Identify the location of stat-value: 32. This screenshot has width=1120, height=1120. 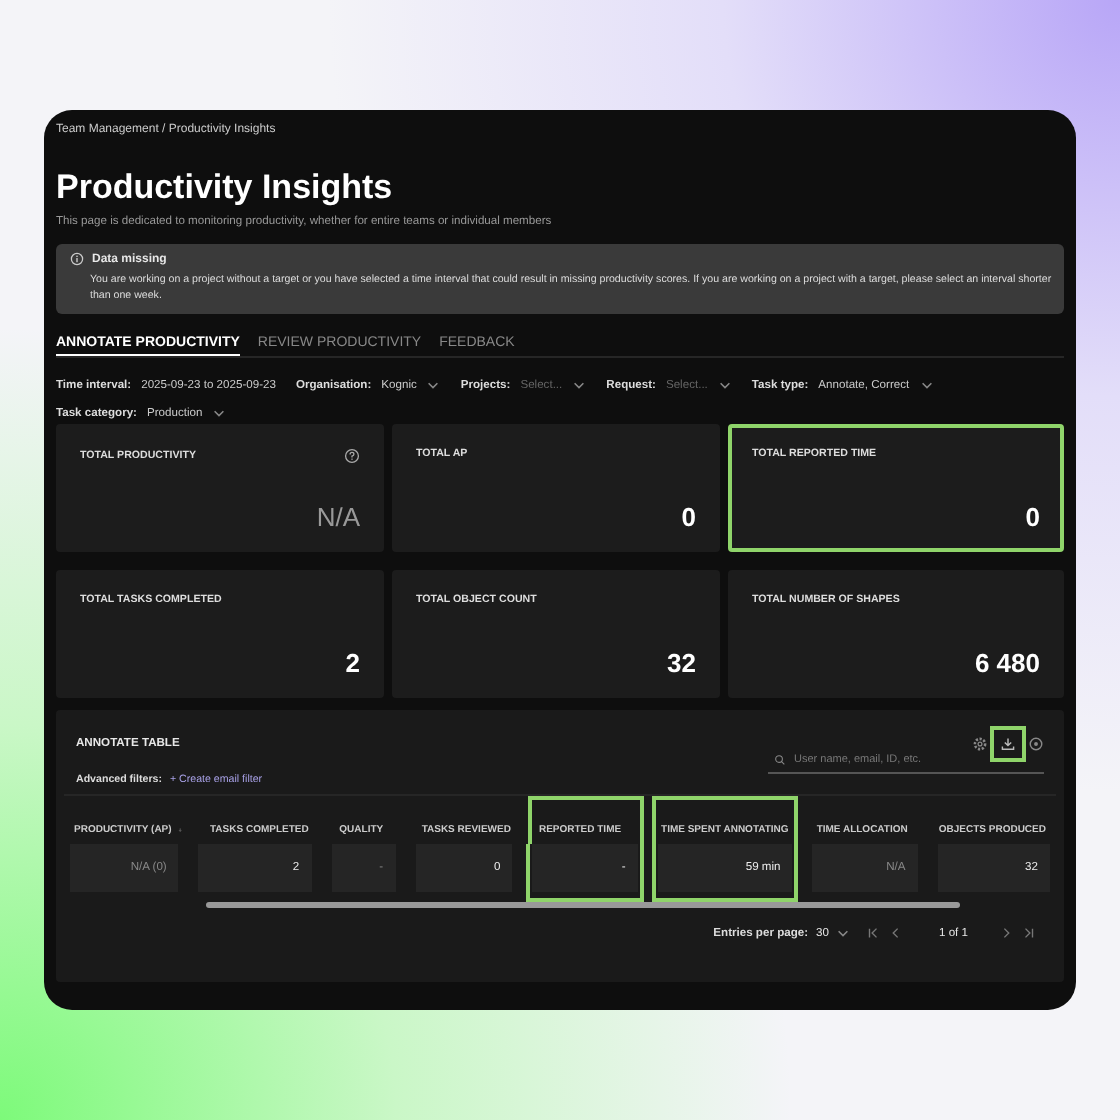
(680, 663).